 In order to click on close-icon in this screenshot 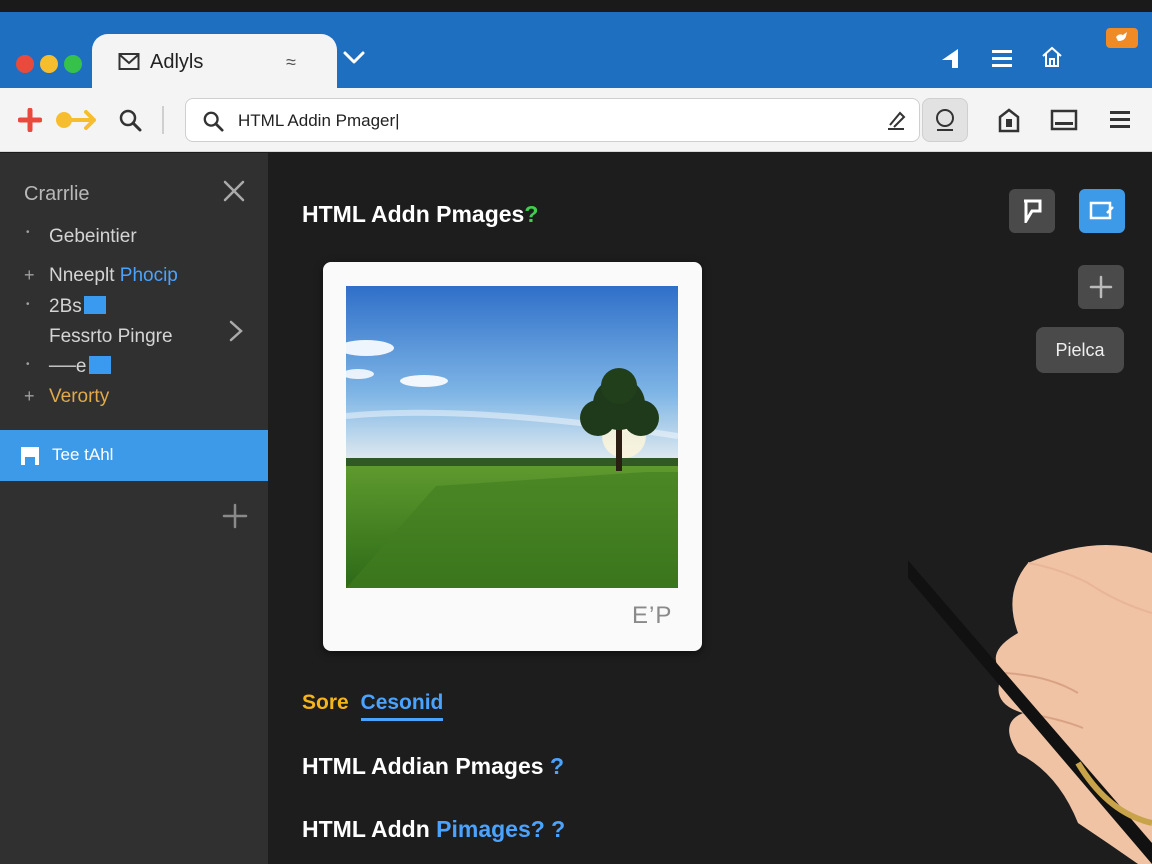, I will do `click(234, 193)`.